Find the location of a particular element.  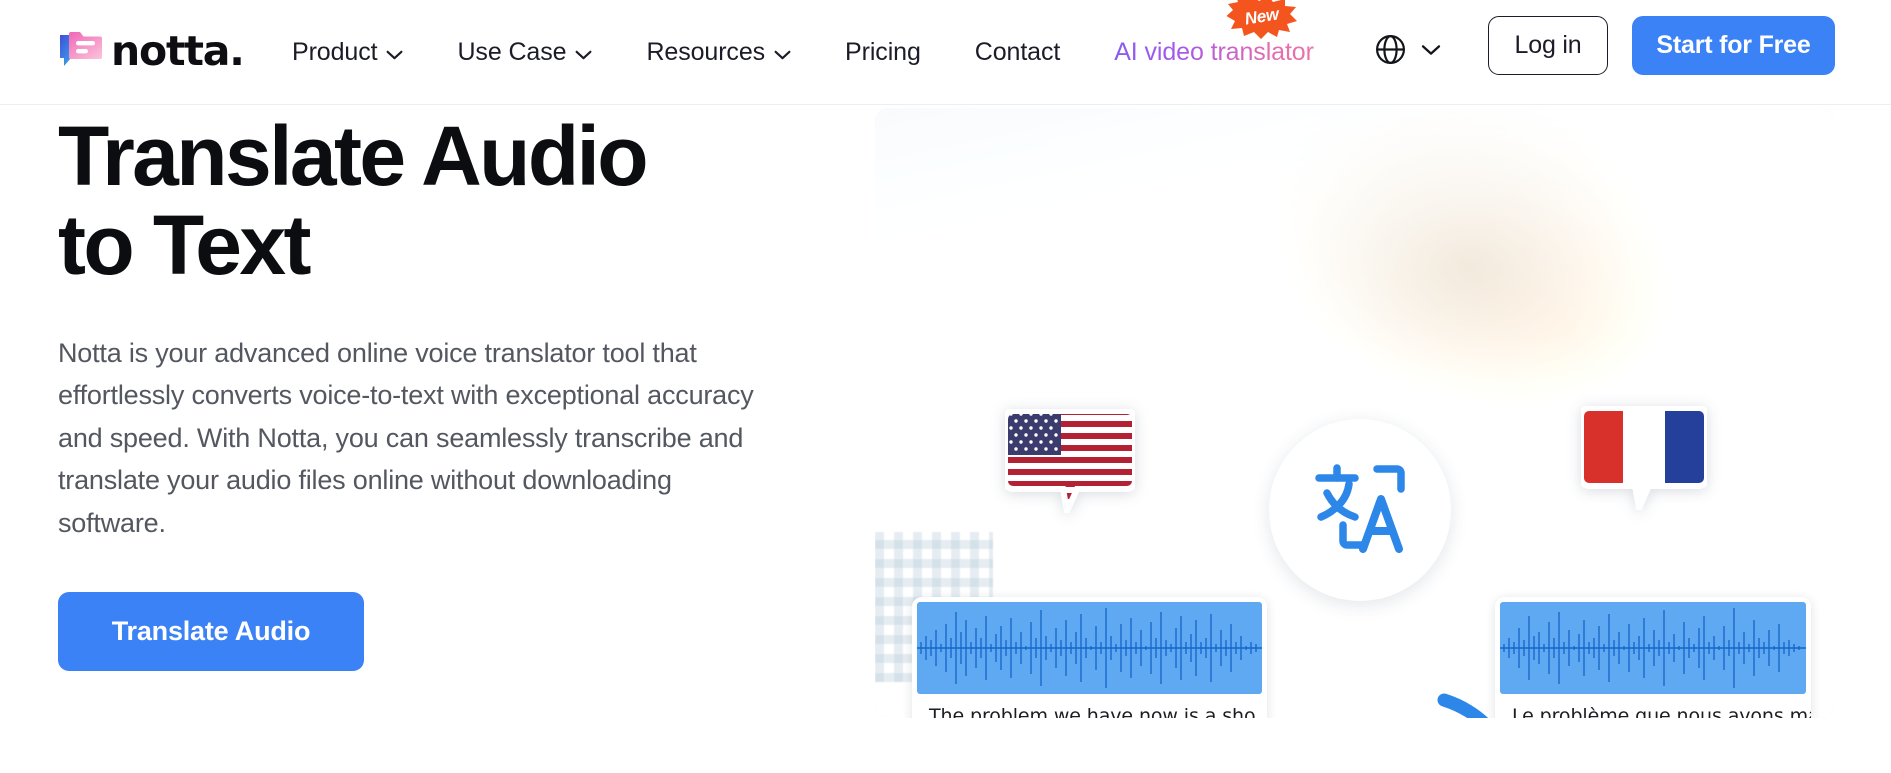

translate-badge is located at coordinates (1360, 510).